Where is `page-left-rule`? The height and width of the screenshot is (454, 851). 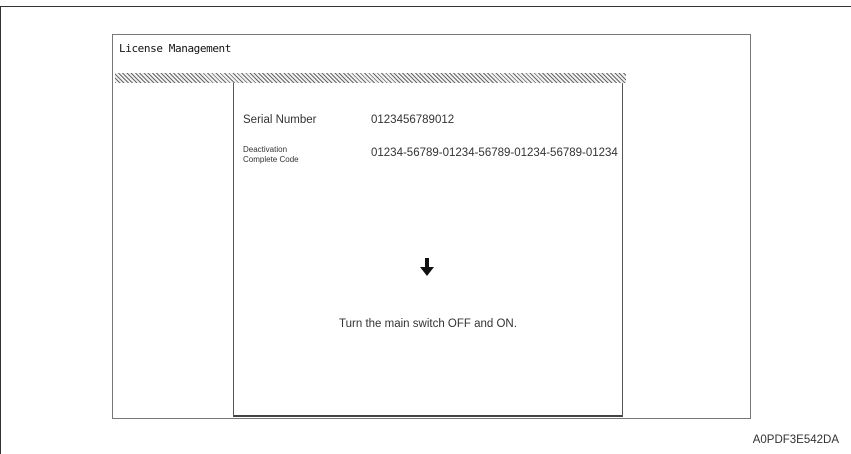
page-left-rule is located at coordinates (0, 230).